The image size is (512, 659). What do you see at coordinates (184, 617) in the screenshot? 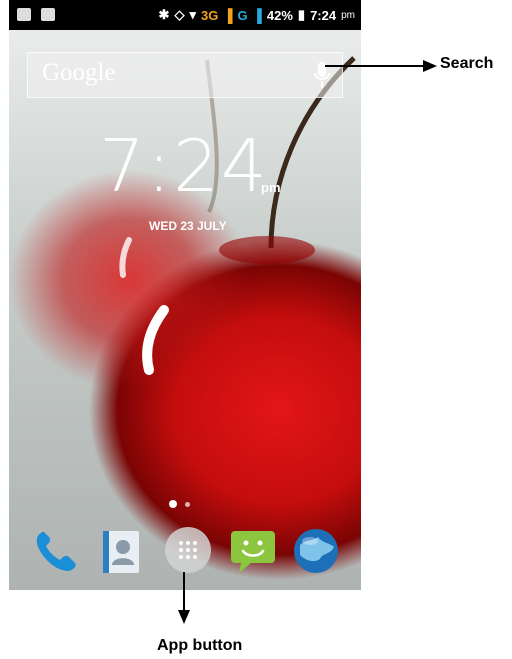
I see `app-arrow-head` at bounding box center [184, 617].